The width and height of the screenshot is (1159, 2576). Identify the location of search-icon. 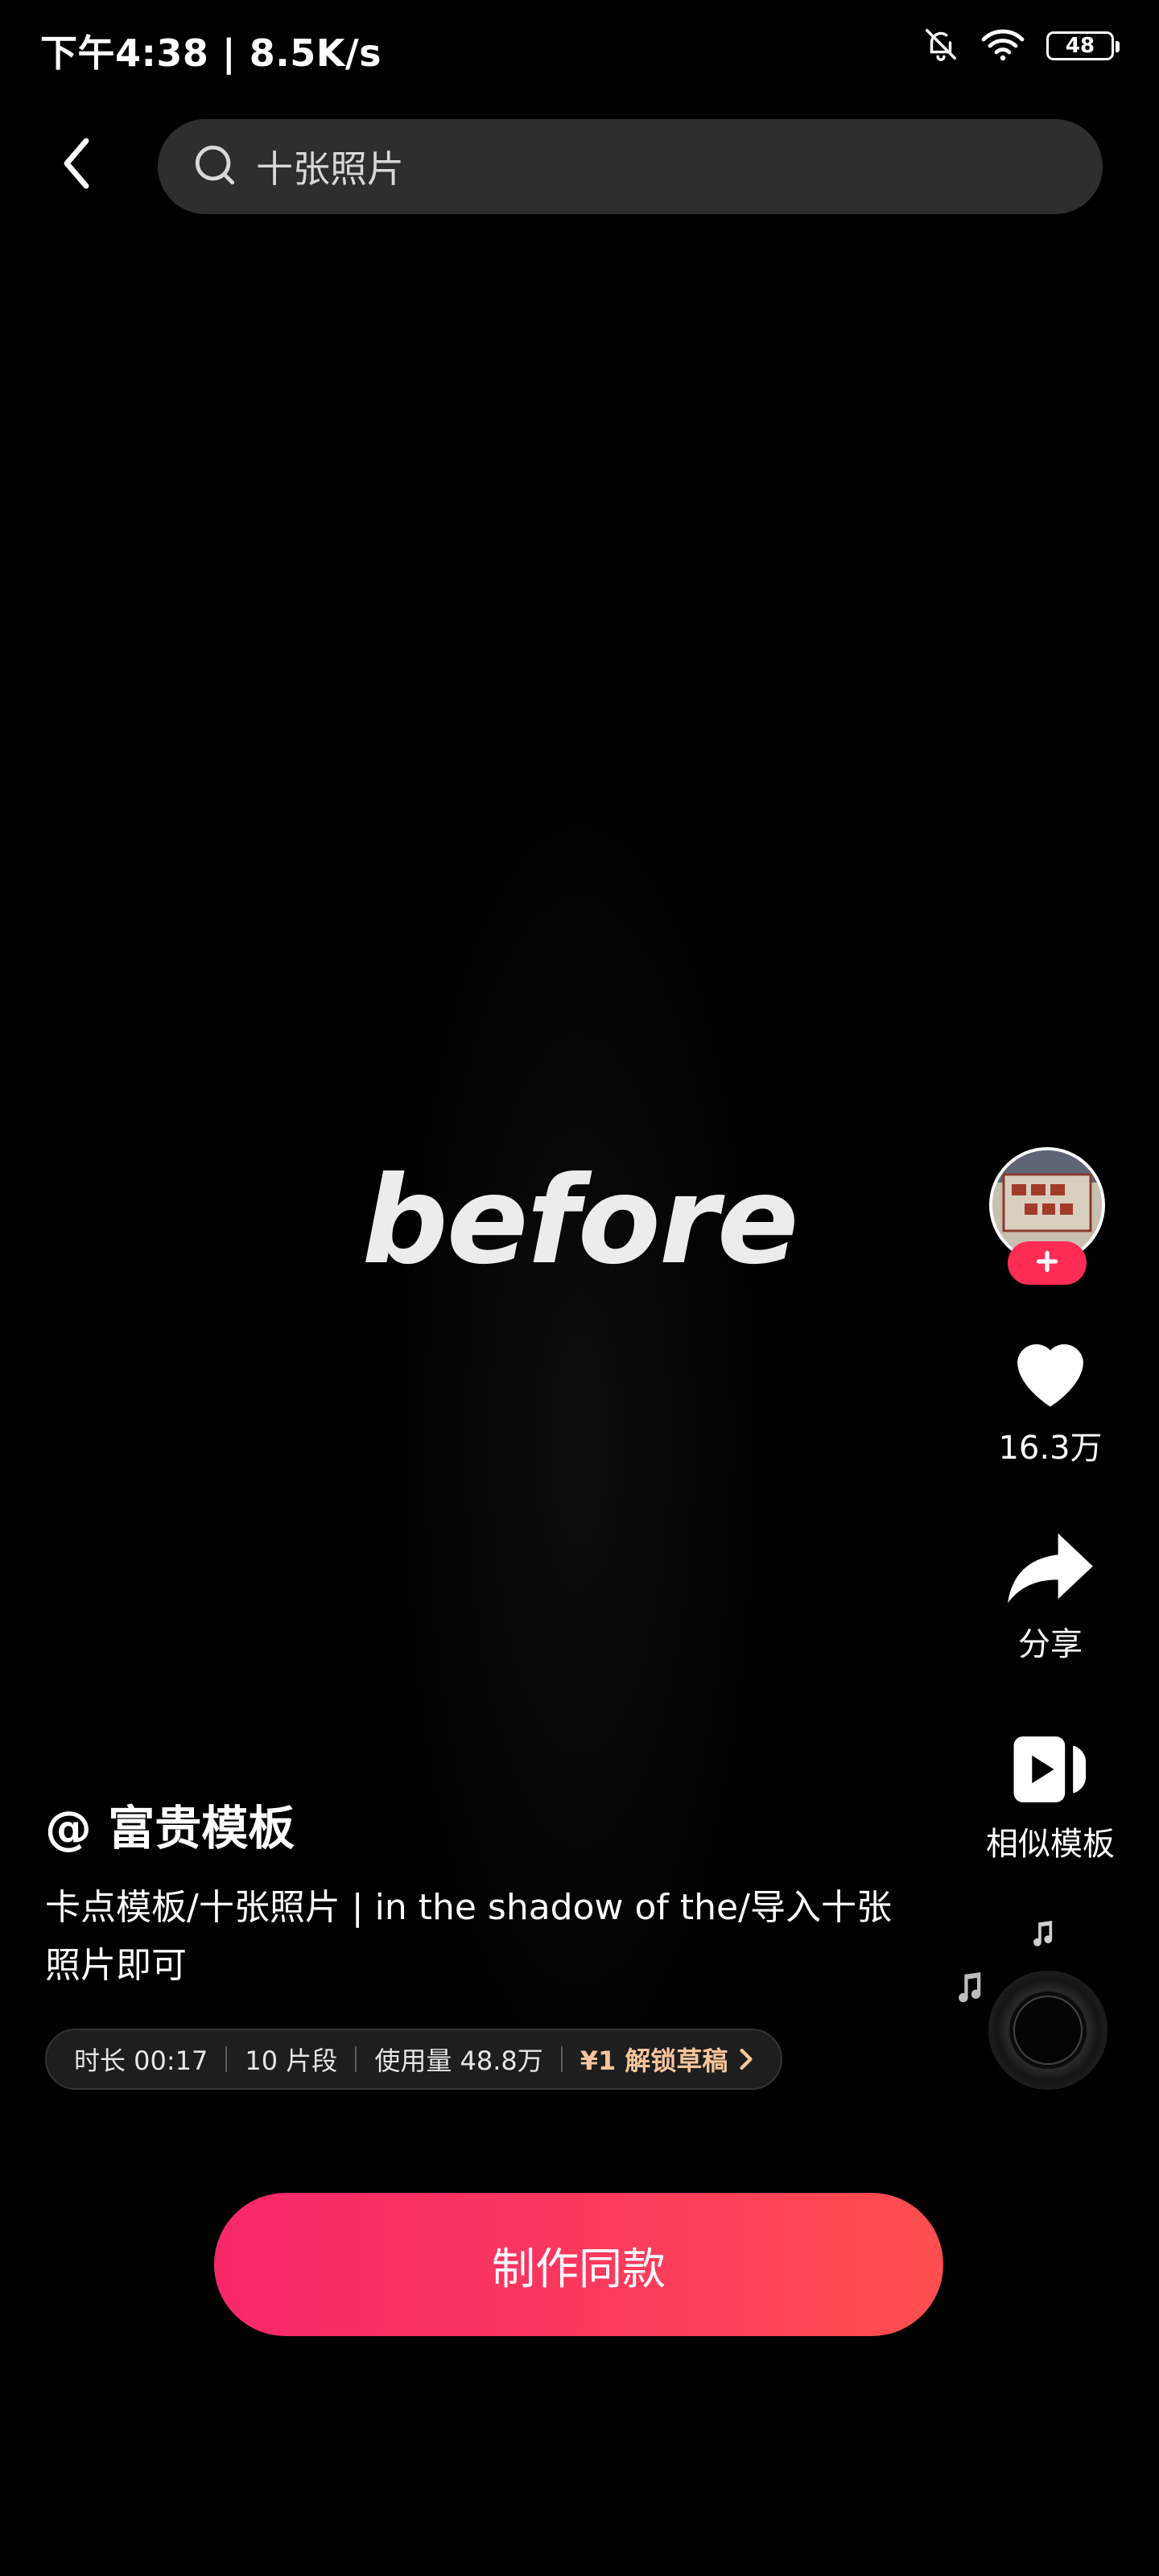
(215, 167).